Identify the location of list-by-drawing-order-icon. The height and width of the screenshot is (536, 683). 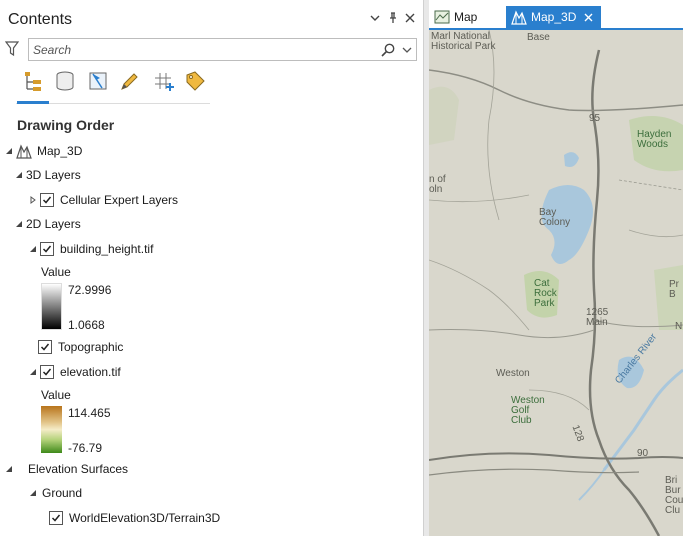
(33, 86).